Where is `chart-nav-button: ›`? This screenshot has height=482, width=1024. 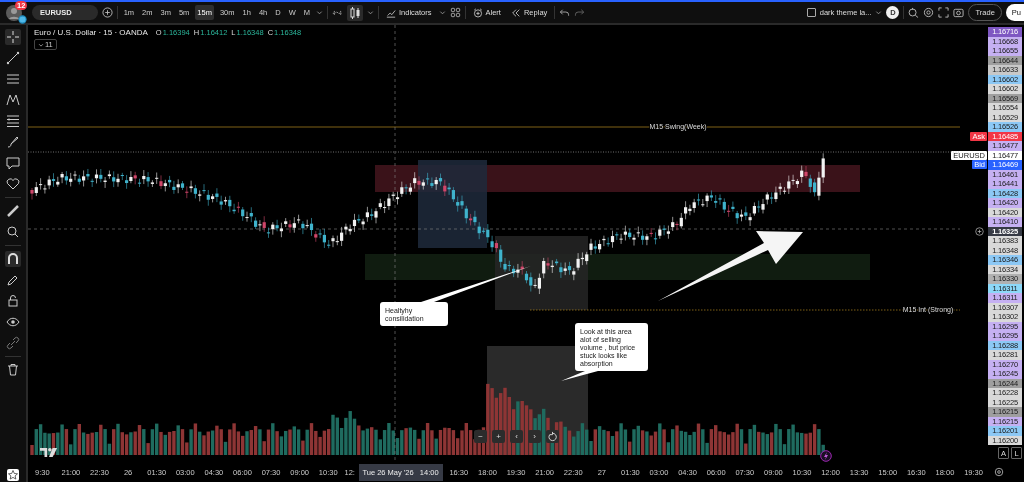 chart-nav-button: › is located at coordinates (534, 436).